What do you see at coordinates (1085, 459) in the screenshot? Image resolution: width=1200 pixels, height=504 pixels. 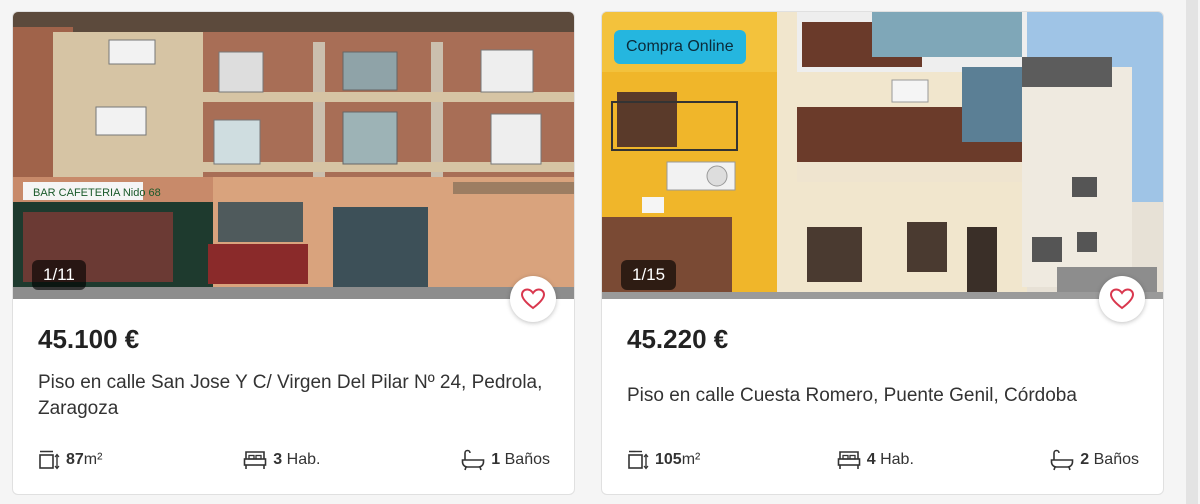 I see `baths-value: 2` at bounding box center [1085, 459].